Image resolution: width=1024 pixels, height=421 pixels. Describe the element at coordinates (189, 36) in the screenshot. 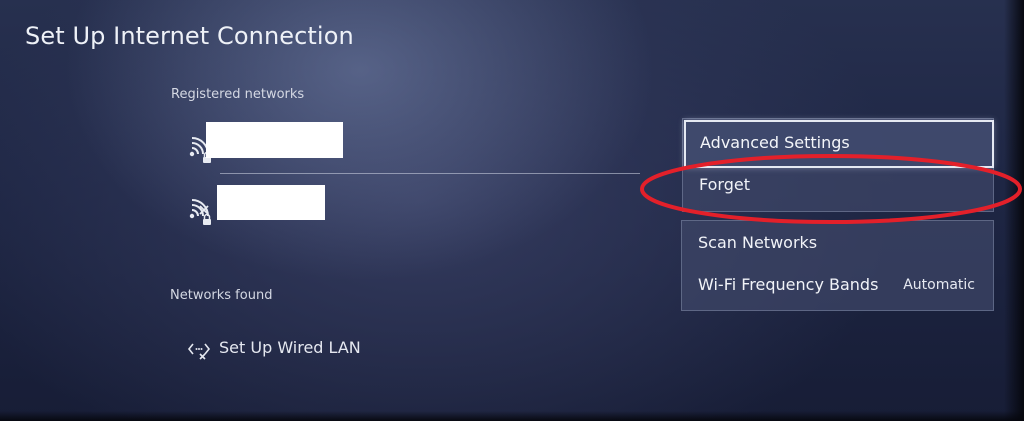

I see `page-title: Set Up Internet Connection` at that location.